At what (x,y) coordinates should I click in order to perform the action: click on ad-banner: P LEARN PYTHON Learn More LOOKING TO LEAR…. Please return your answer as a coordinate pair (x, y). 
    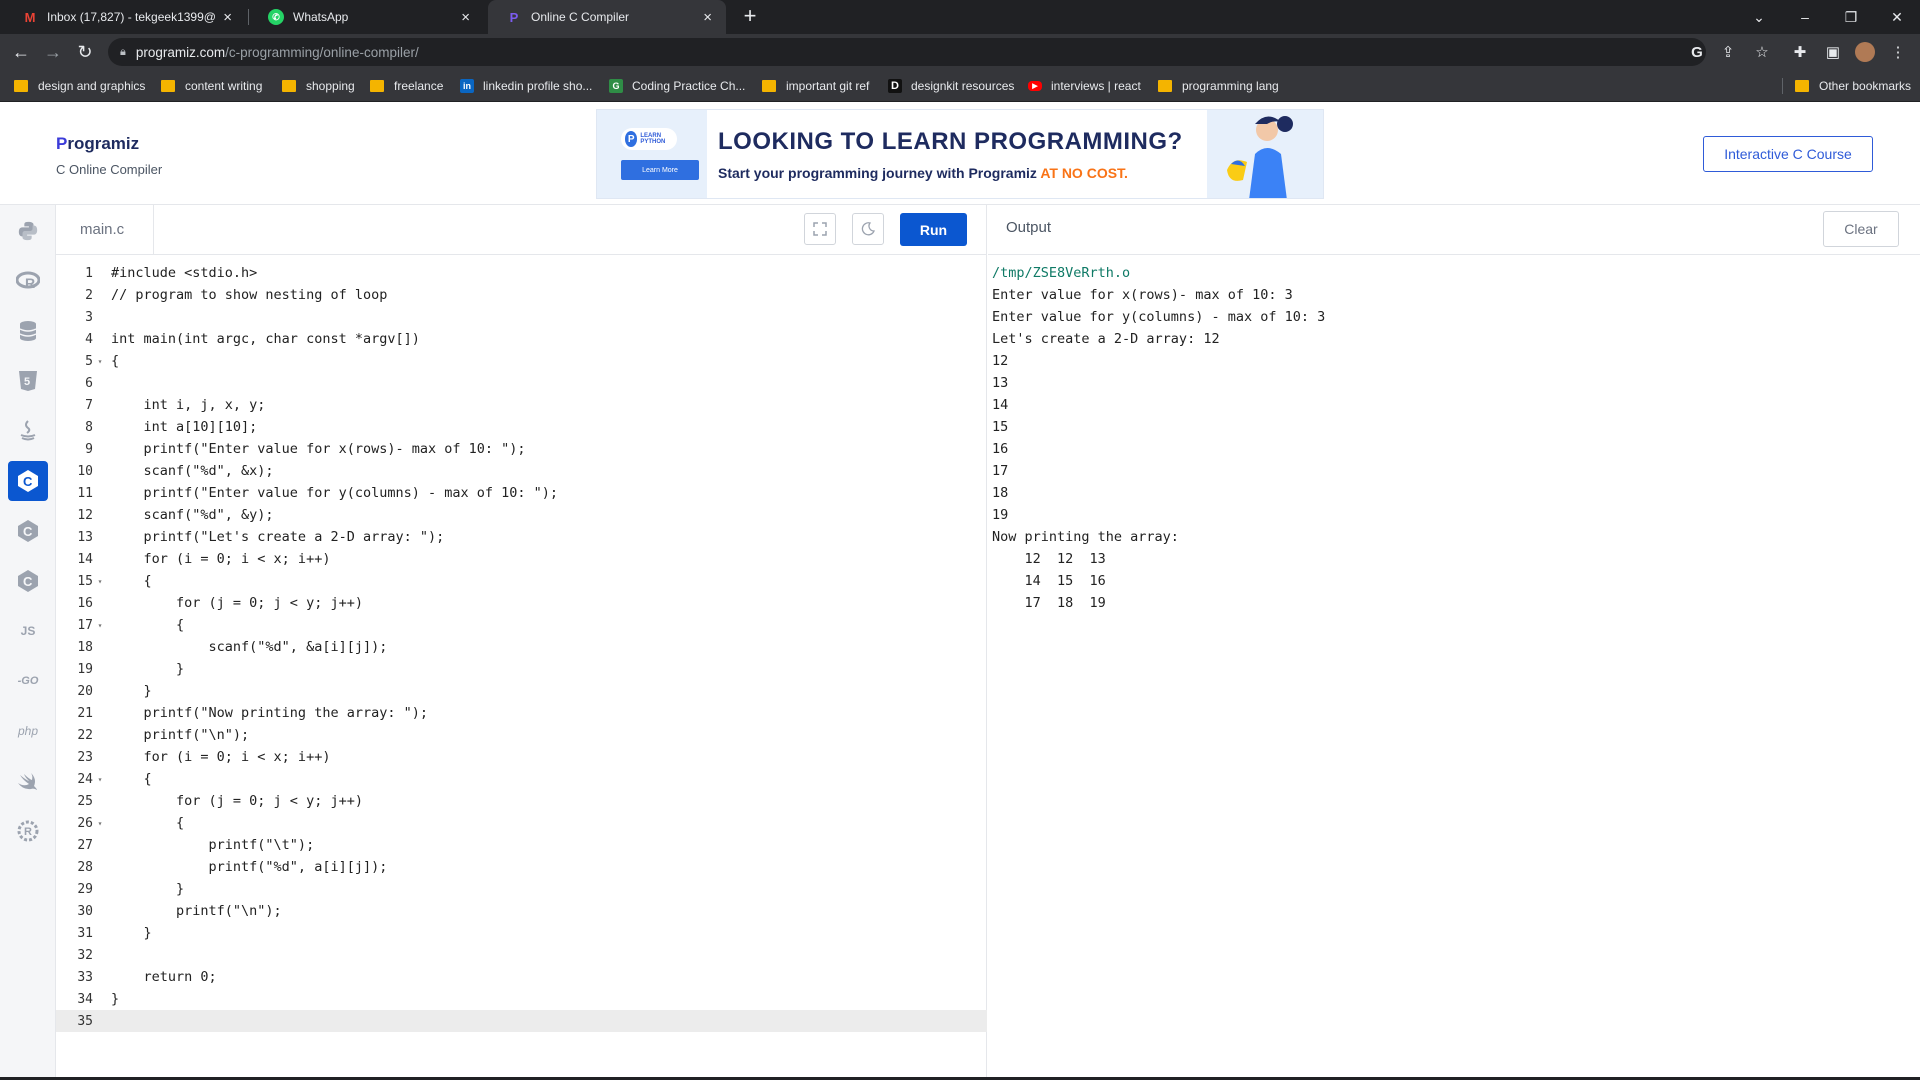
    Looking at the image, I should click on (960, 154).